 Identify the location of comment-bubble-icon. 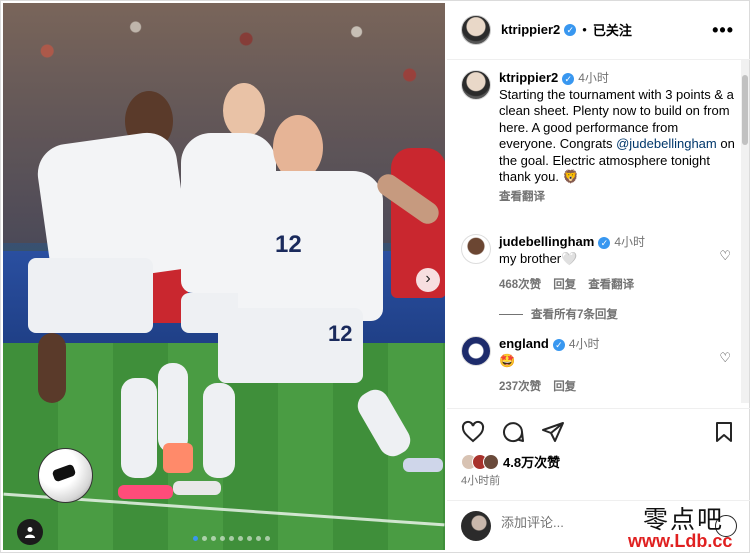
(513, 432).